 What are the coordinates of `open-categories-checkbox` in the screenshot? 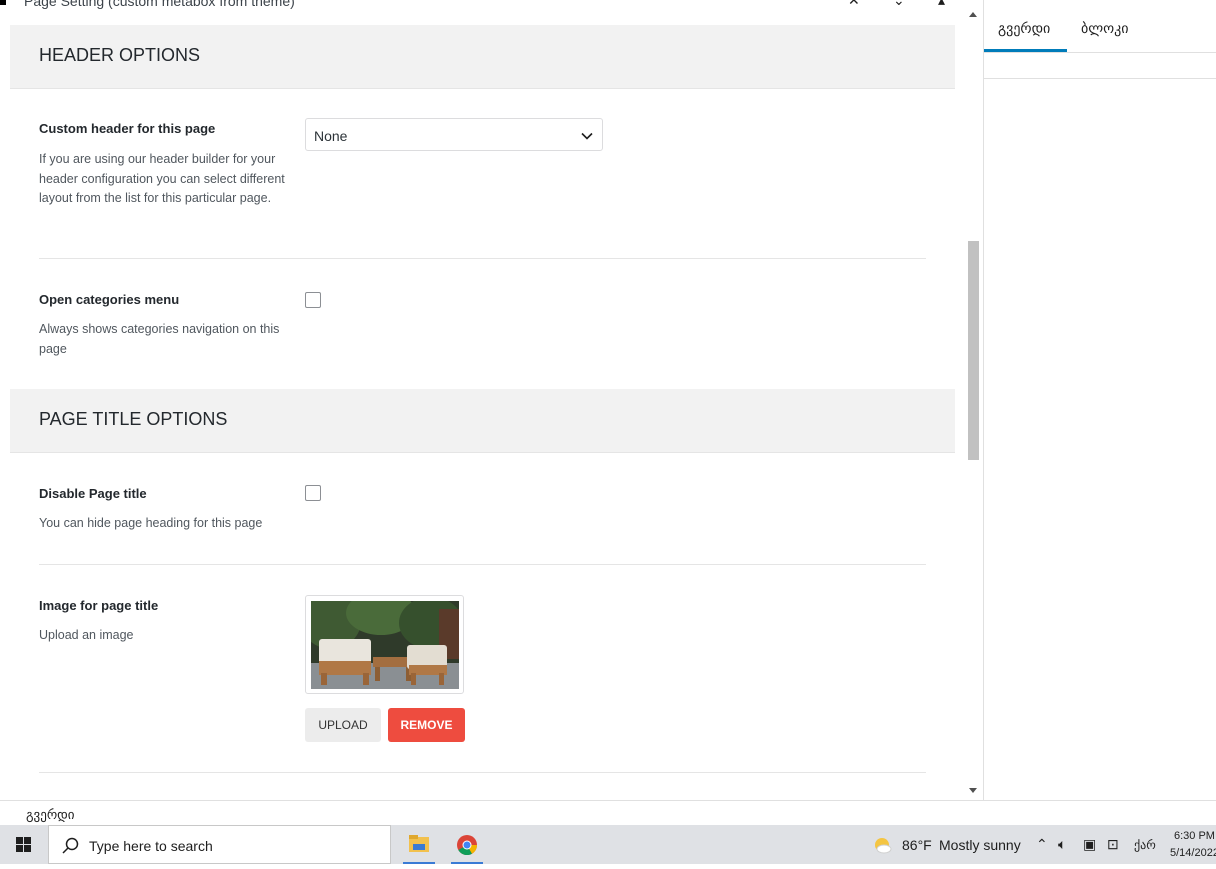 It's located at (313, 300).